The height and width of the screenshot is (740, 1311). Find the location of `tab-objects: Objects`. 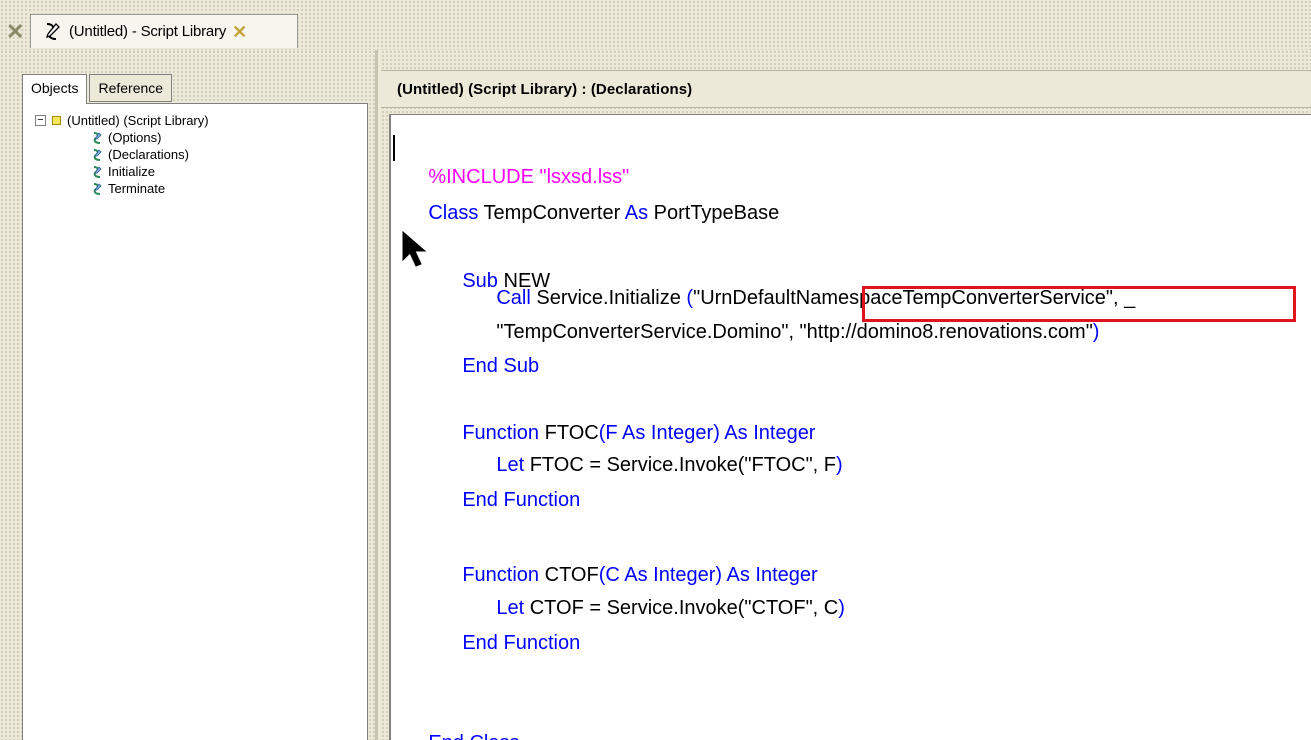

tab-objects: Objects is located at coordinates (55, 89).